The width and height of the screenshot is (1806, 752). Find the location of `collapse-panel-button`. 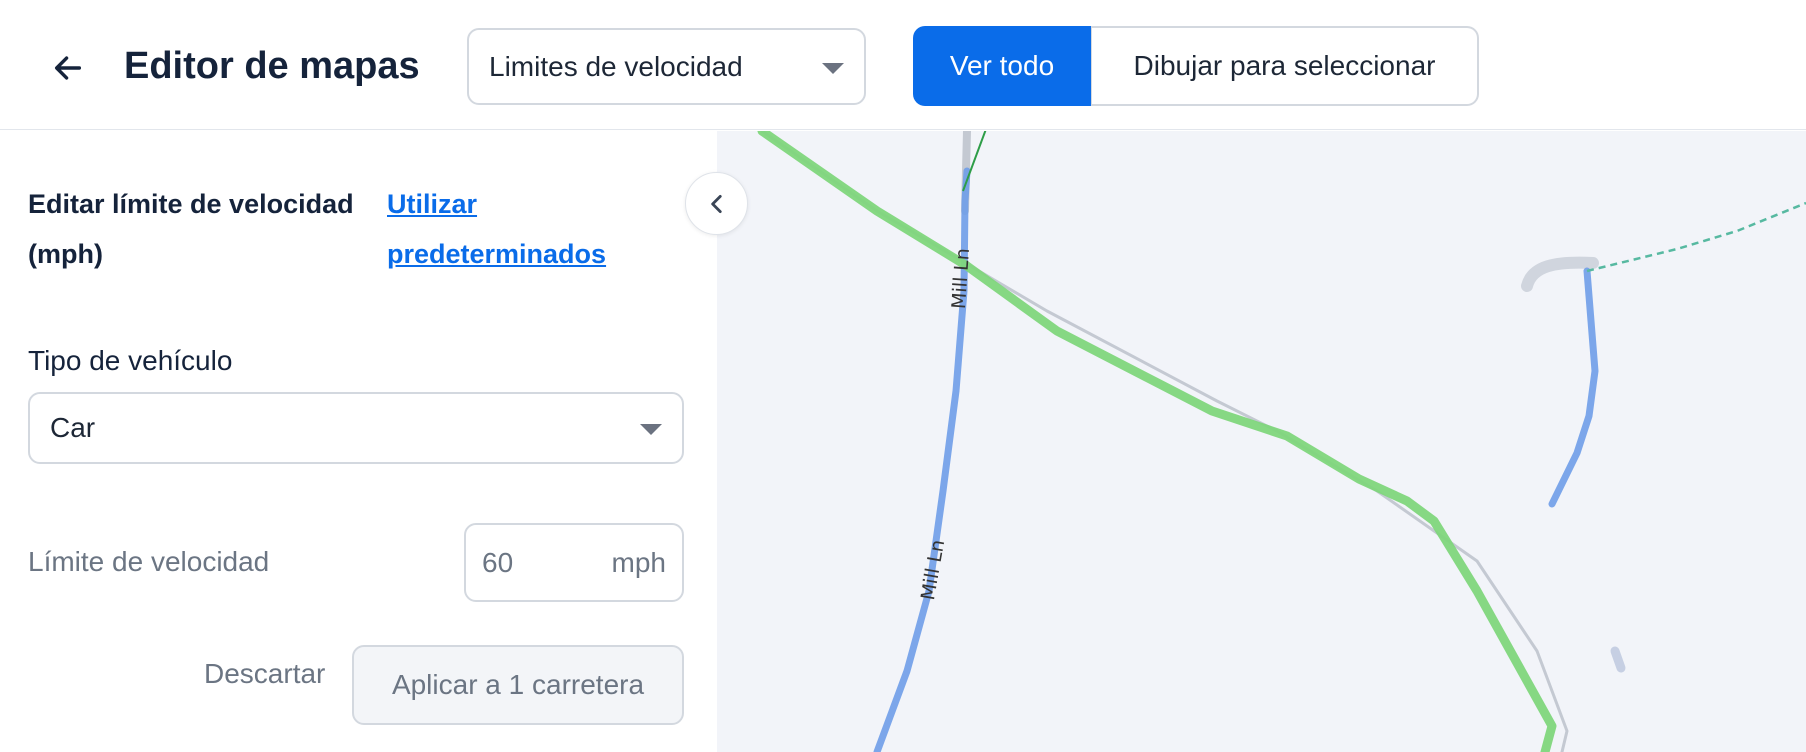

collapse-panel-button is located at coordinates (716, 203).